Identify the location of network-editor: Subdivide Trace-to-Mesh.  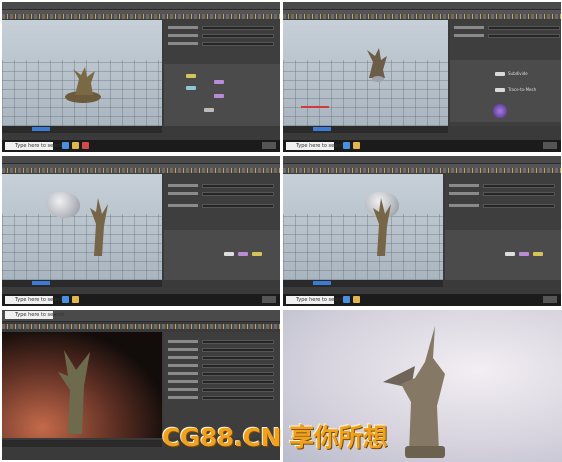
(505, 91).